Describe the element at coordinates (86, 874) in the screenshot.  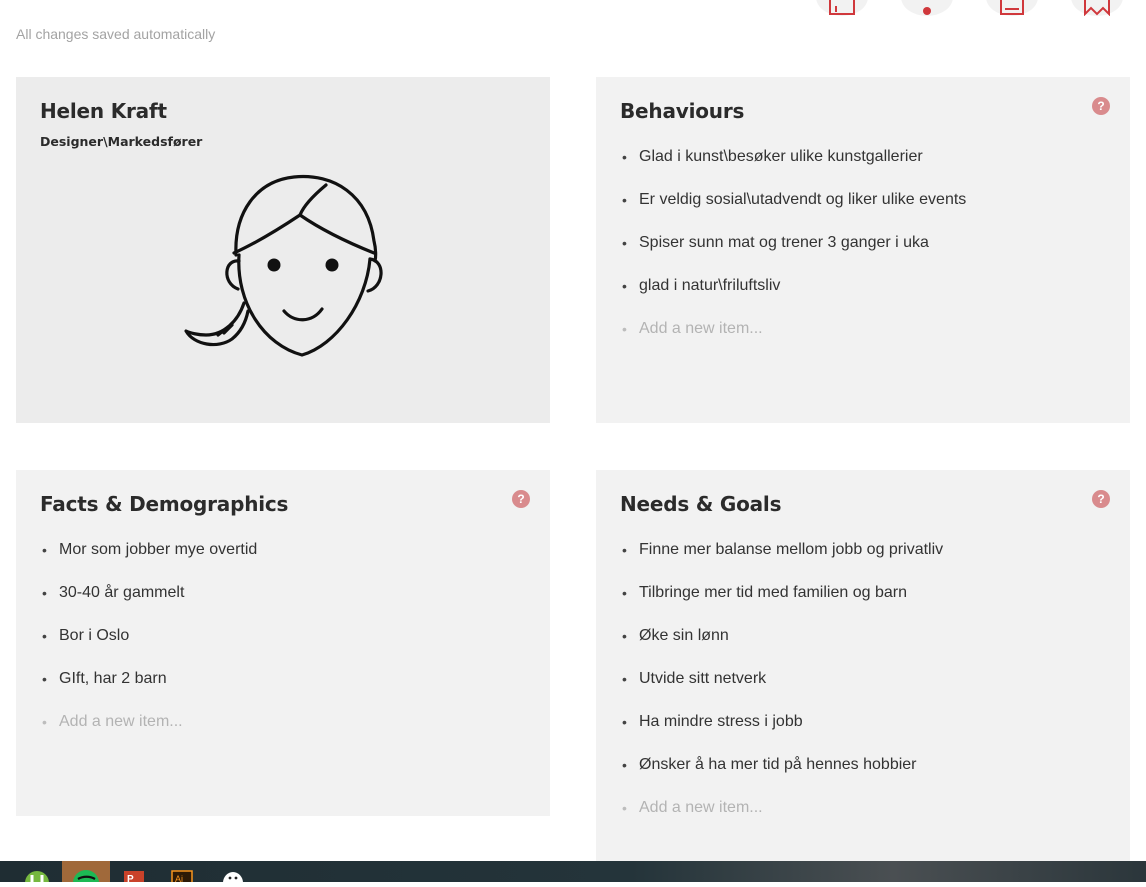
I see `spotify-icon` at that location.